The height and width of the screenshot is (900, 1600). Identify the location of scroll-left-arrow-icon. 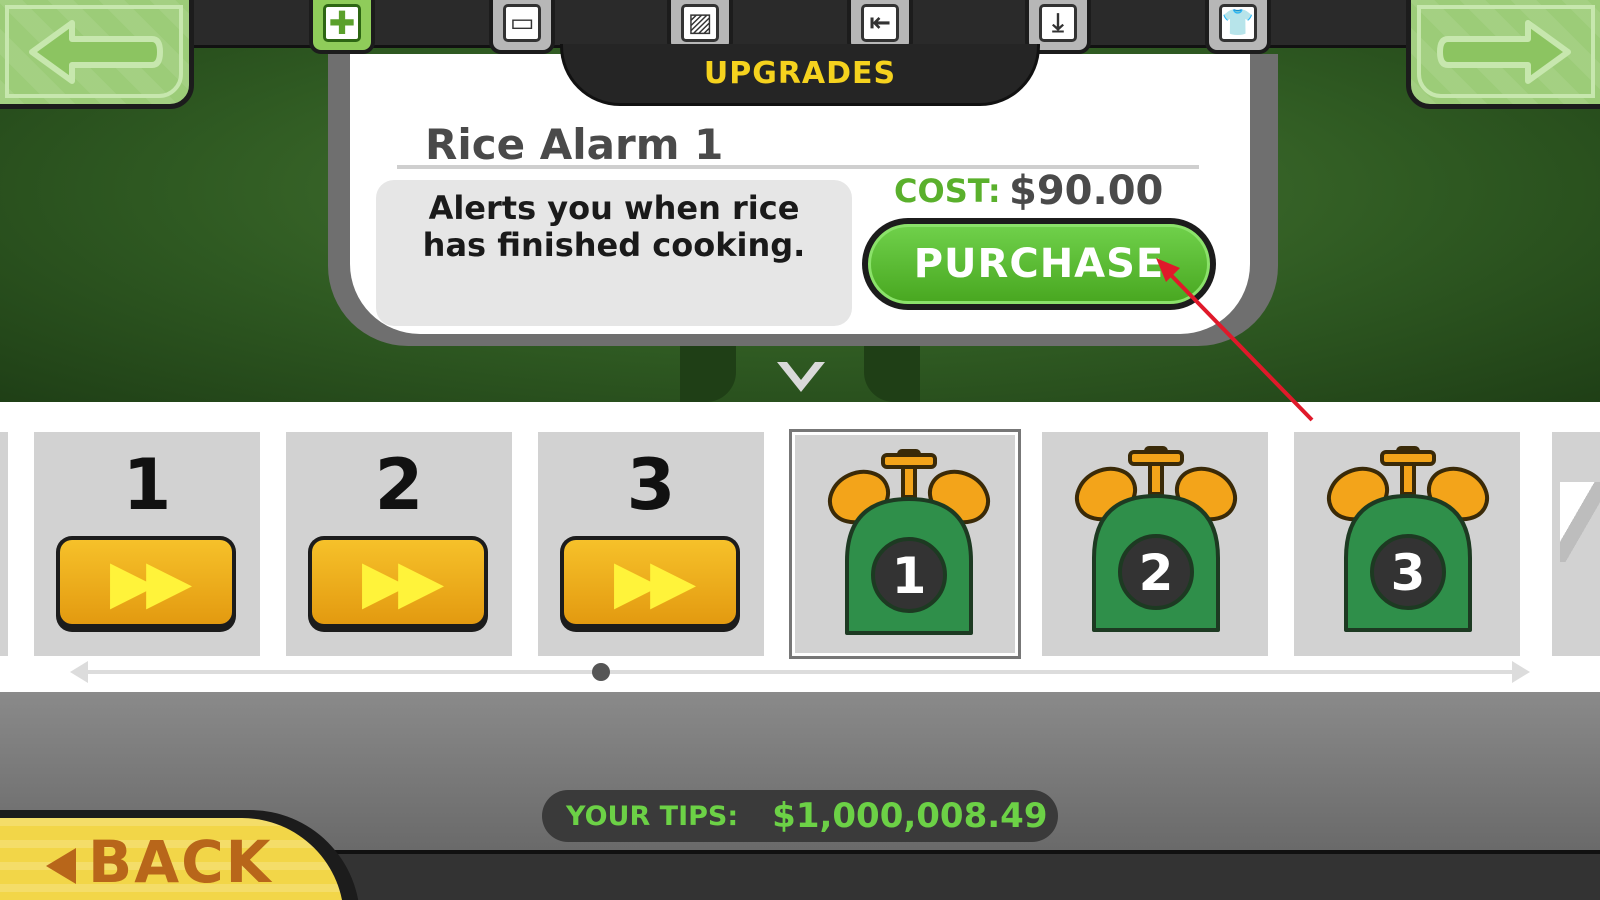
(79, 672).